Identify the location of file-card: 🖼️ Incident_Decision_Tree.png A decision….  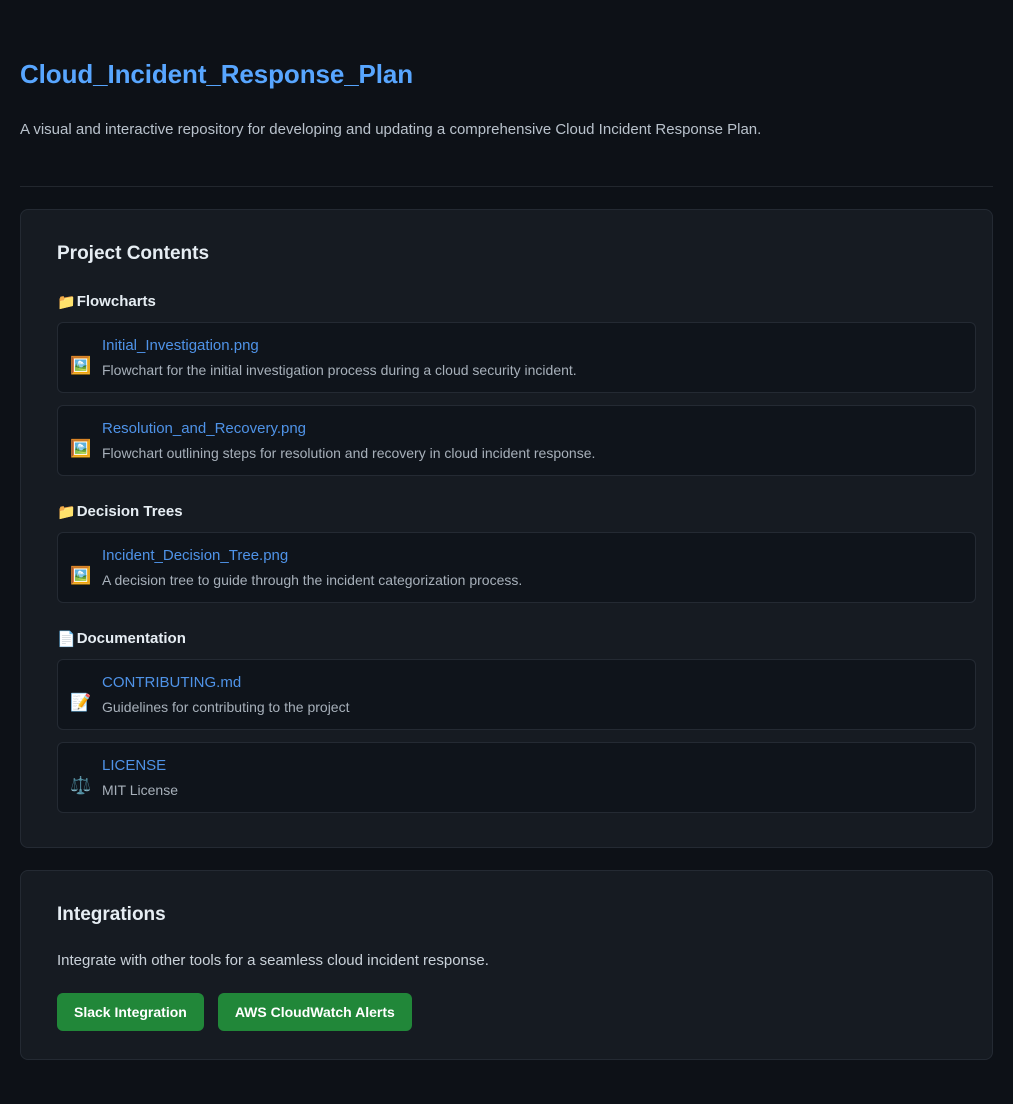
(516, 567).